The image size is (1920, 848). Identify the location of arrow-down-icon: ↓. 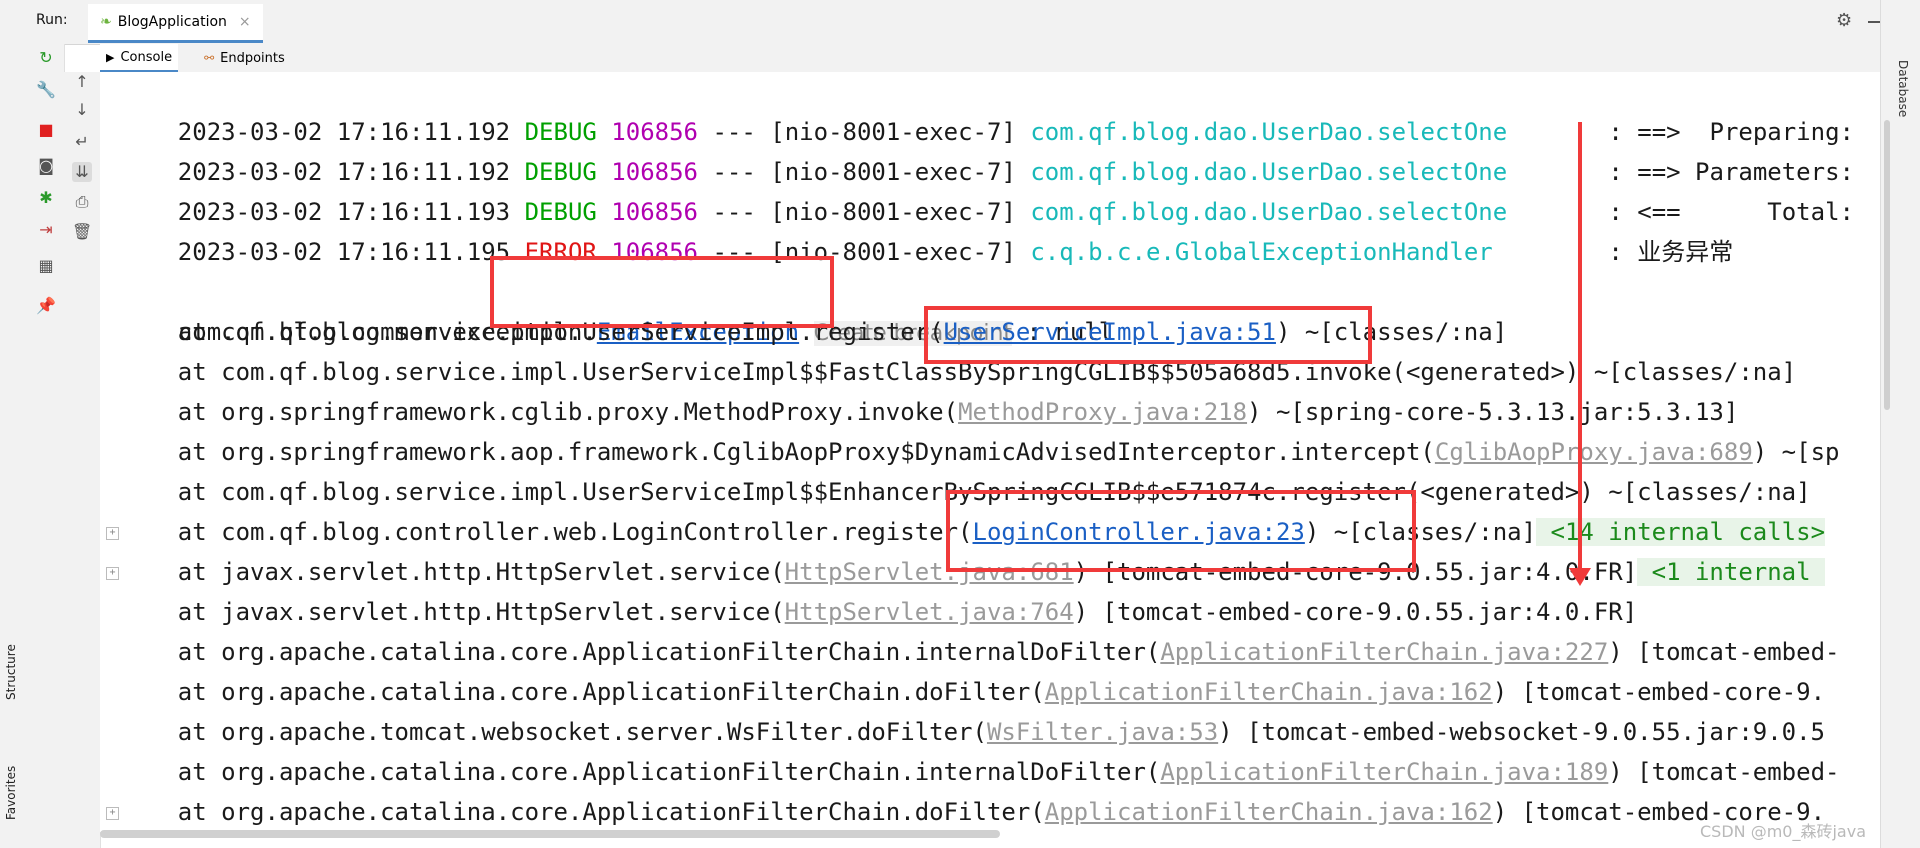
(82, 110).